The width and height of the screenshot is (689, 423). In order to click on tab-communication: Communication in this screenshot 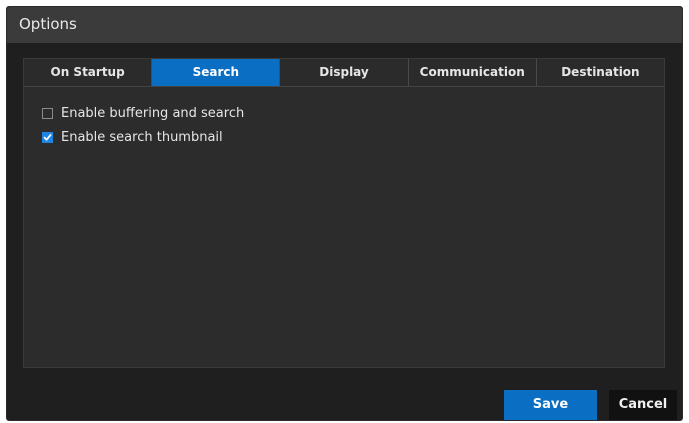, I will do `click(472, 72)`.